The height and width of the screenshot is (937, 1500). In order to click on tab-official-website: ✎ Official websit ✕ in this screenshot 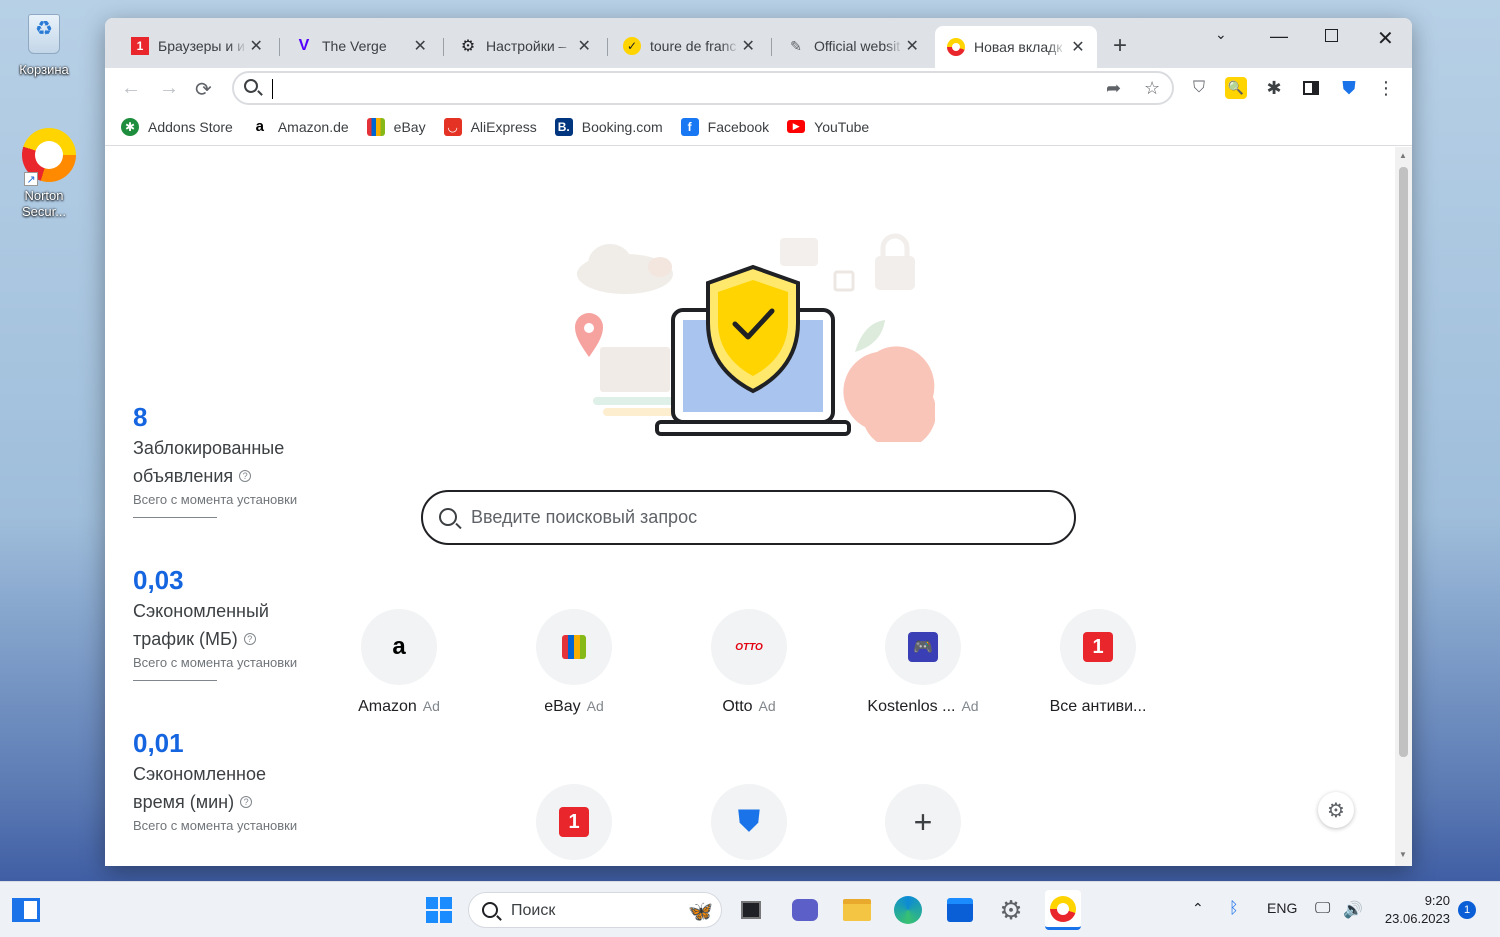, I will do `click(853, 46)`.